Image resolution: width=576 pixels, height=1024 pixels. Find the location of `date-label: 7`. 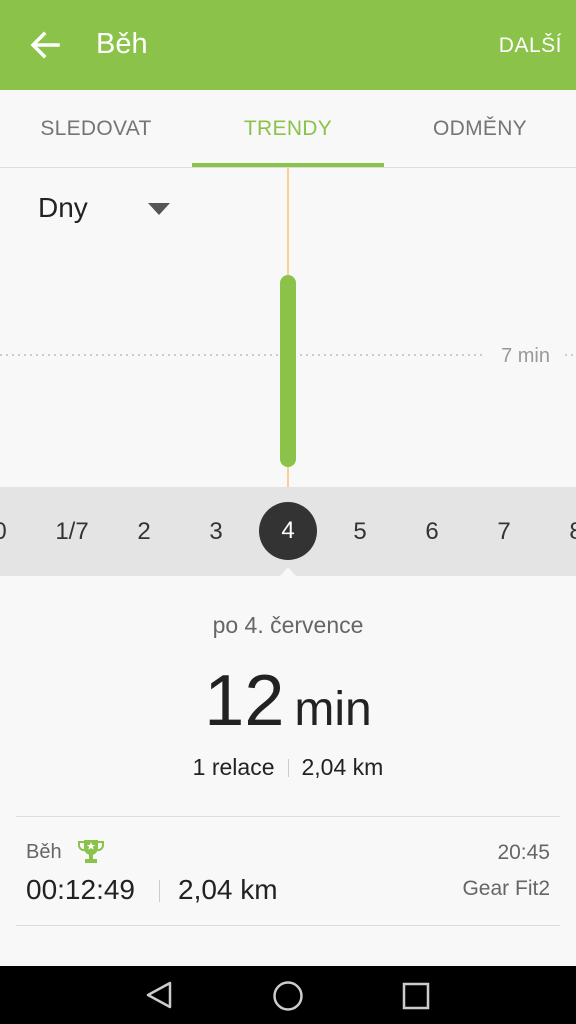

date-label: 7 is located at coordinates (504, 531).